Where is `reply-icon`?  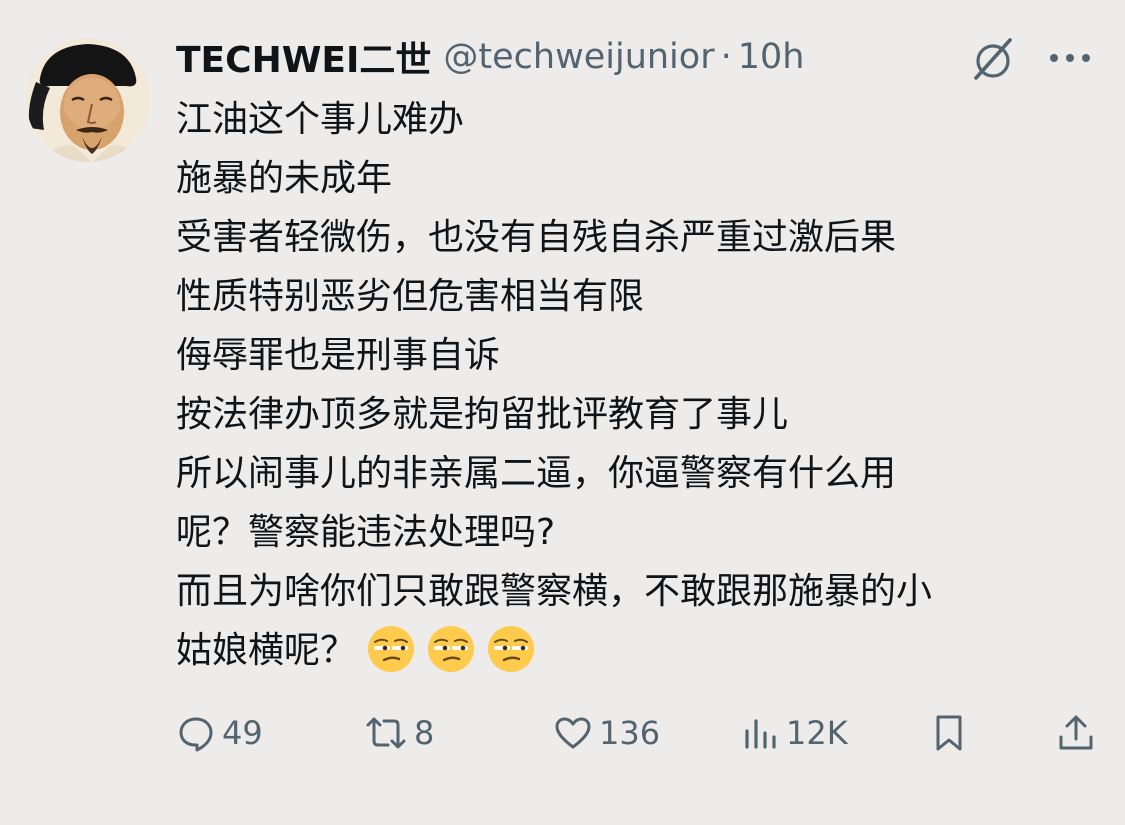
reply-icon is located at coordinates (196, 734).